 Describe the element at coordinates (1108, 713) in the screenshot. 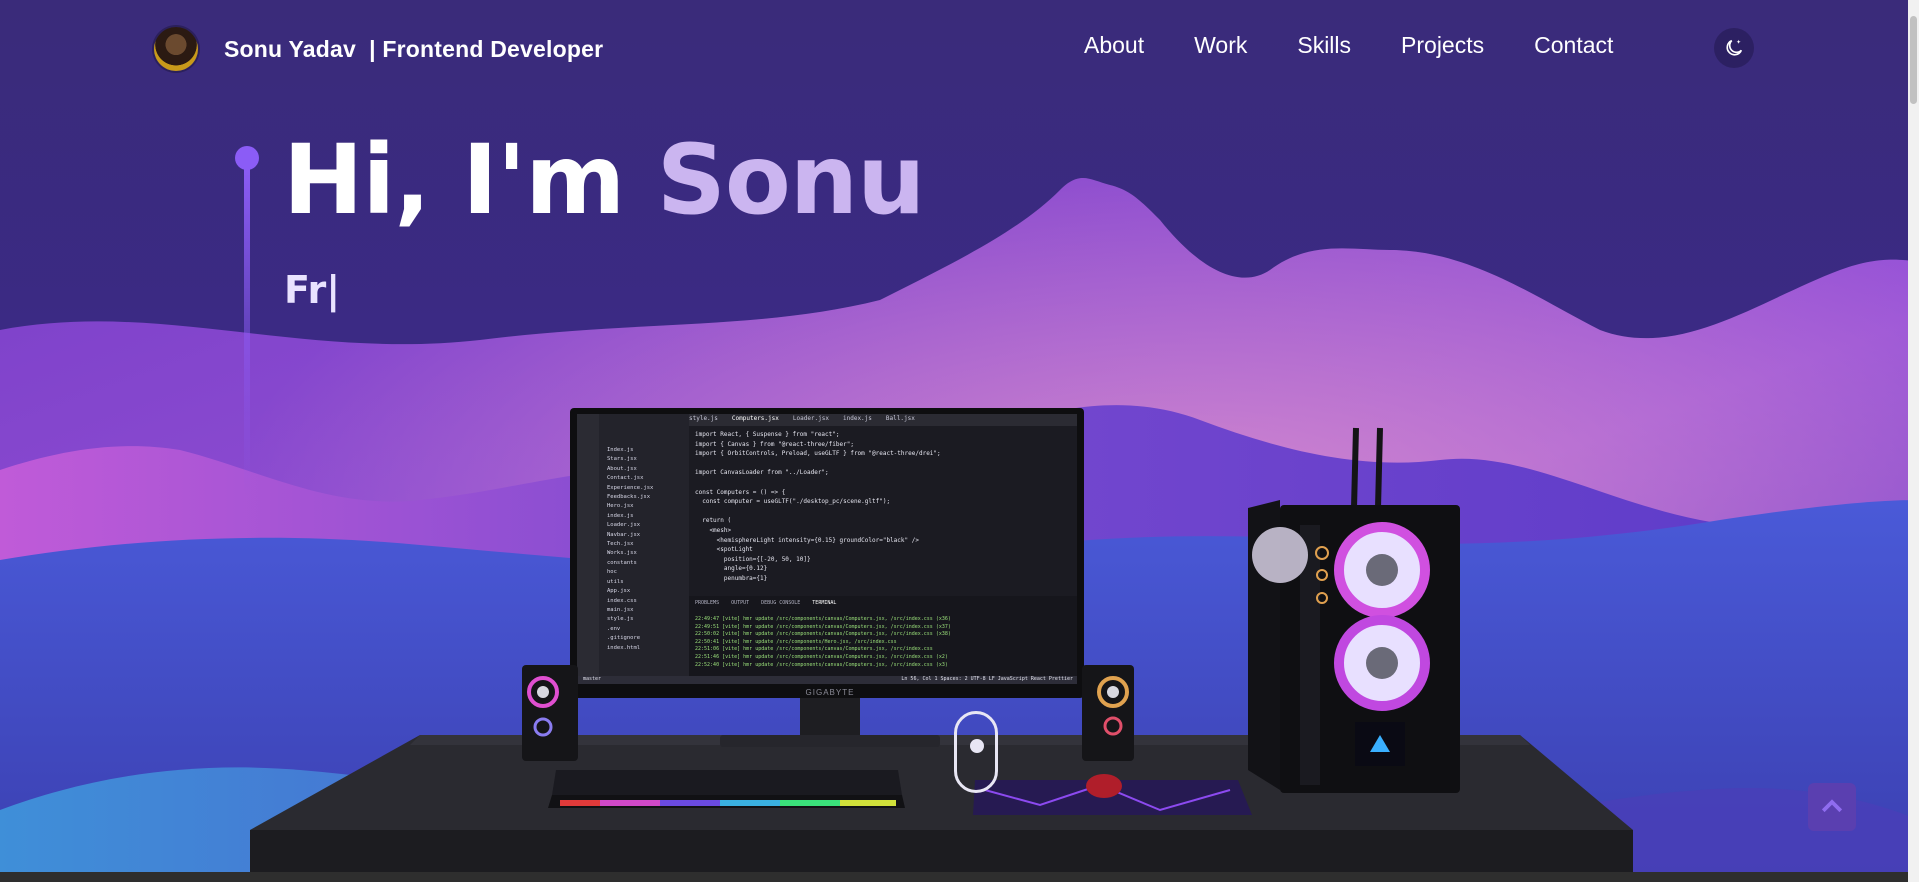

I see `right-speaker` at that location.